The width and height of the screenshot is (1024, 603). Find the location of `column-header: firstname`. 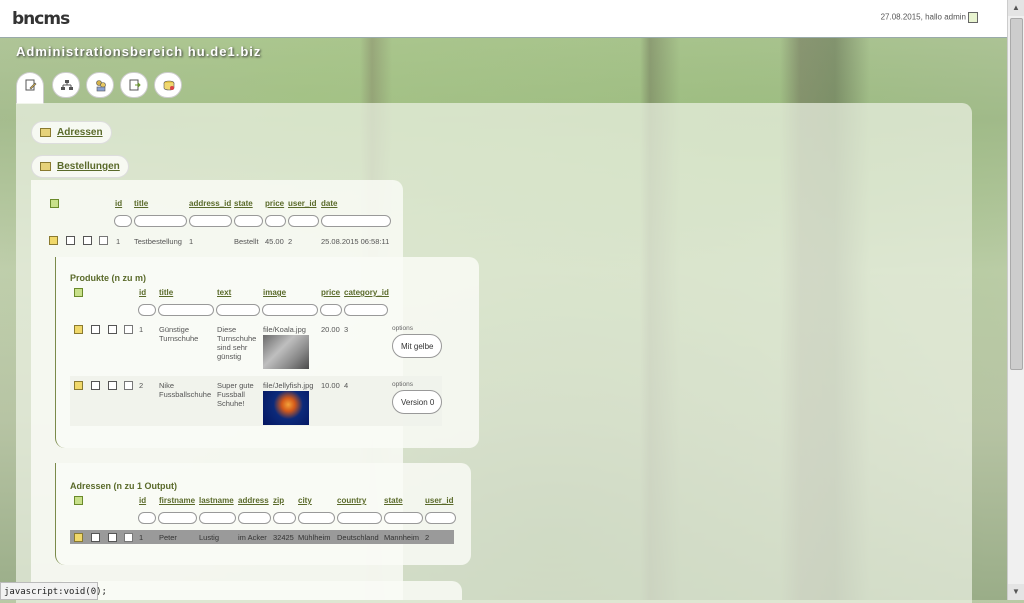

column-header: firstname is located at coordinates (177, 500).